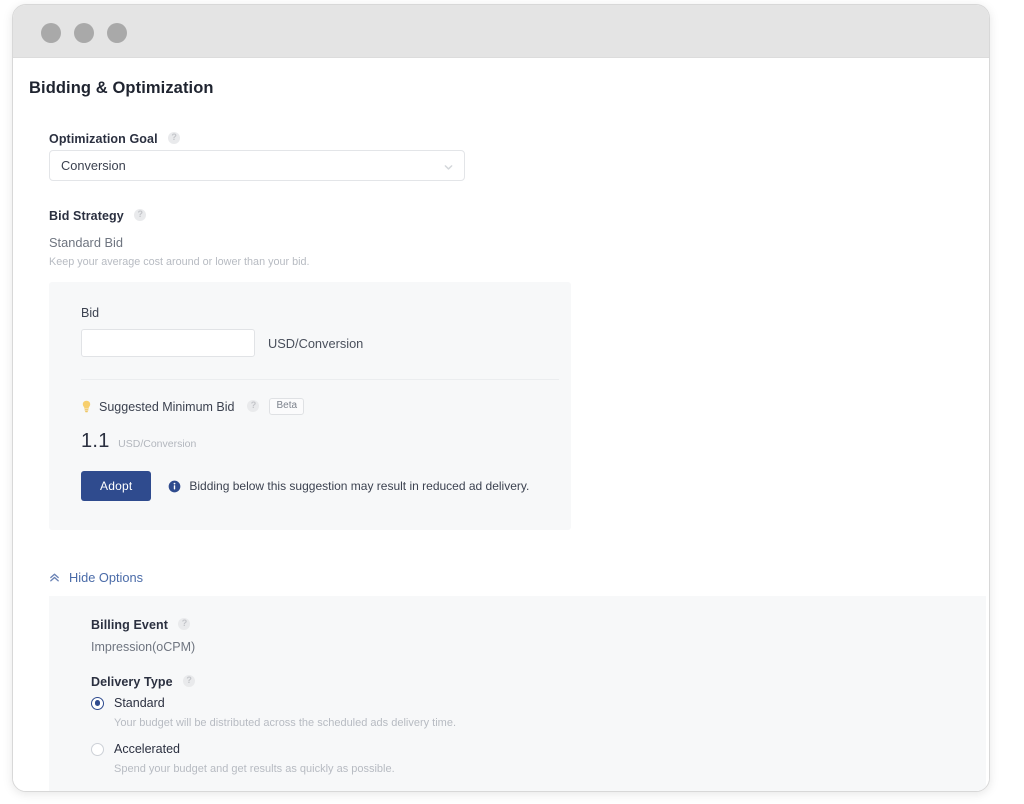 This screenshot has width=1024, height=804. Describe the element at coordinates (51, 33) in the screenshot. I see `close-window-dot` at that location.